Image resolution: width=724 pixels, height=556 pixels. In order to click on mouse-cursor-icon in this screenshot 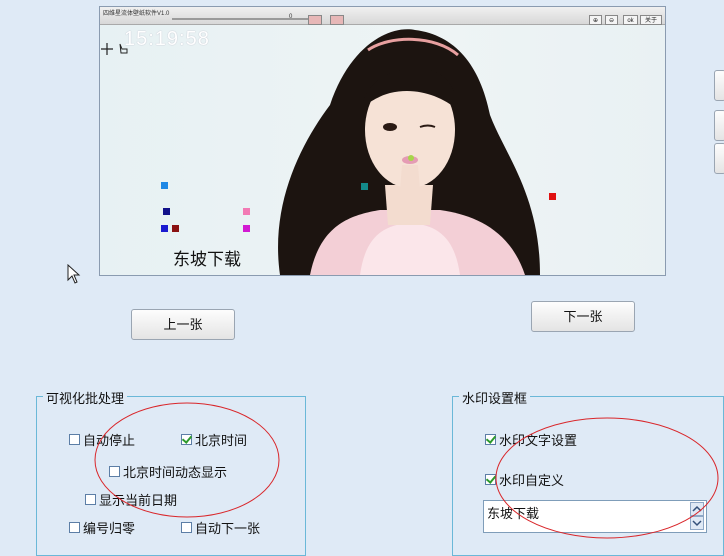, I will do `click(74, 274)`.